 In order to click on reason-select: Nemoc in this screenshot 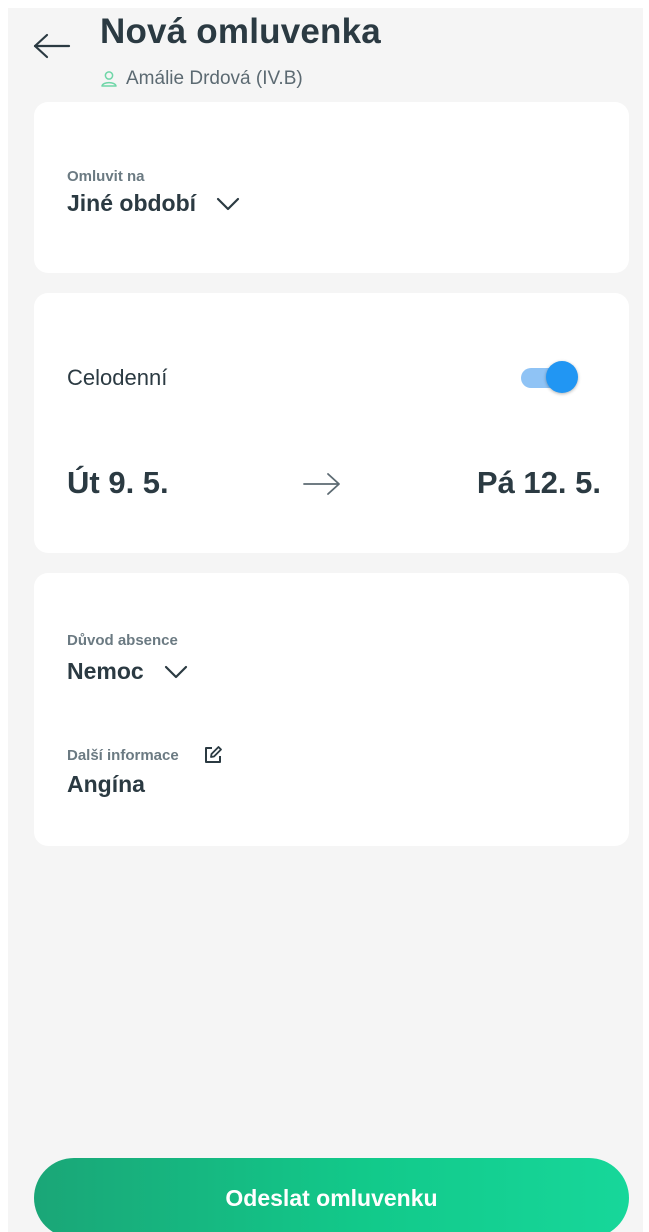, I will do `click(127, 671)`.